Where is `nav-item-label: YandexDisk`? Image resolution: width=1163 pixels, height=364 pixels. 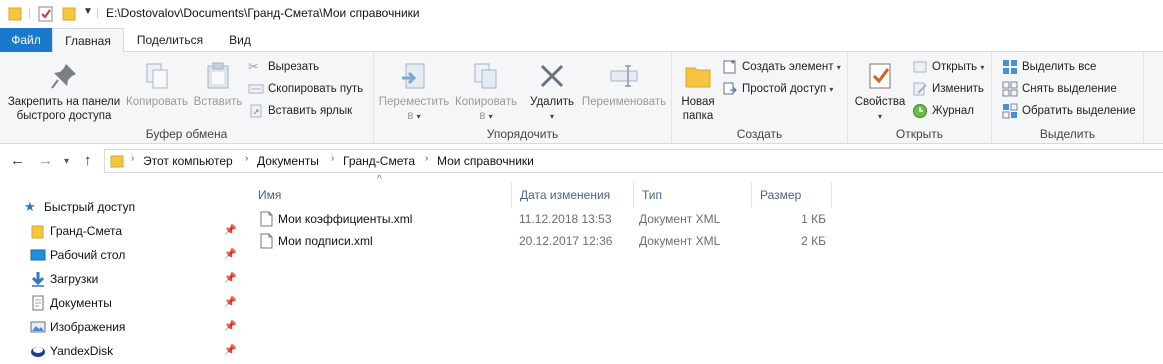 nav-item-label: YandexDisk is located at coordinates (82, 351).